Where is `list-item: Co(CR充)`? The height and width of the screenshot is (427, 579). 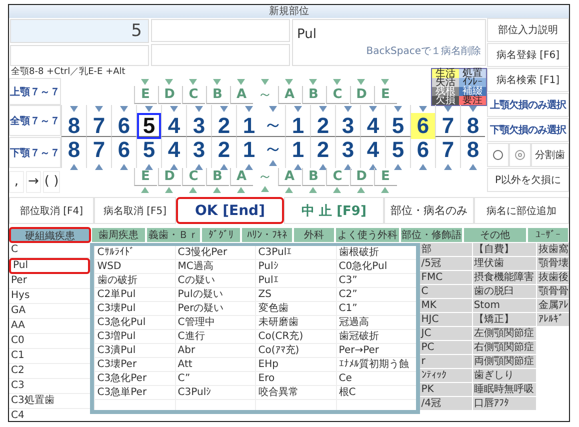
list-item: Co(CR充) is located at coordinates (296, 337).